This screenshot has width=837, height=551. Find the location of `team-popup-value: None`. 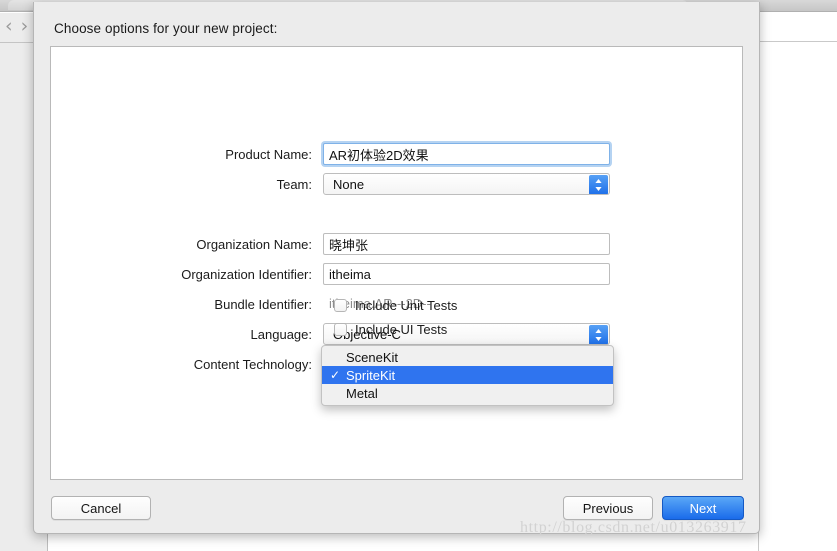

team-popup-value: None is located at coordinates (349, 184).